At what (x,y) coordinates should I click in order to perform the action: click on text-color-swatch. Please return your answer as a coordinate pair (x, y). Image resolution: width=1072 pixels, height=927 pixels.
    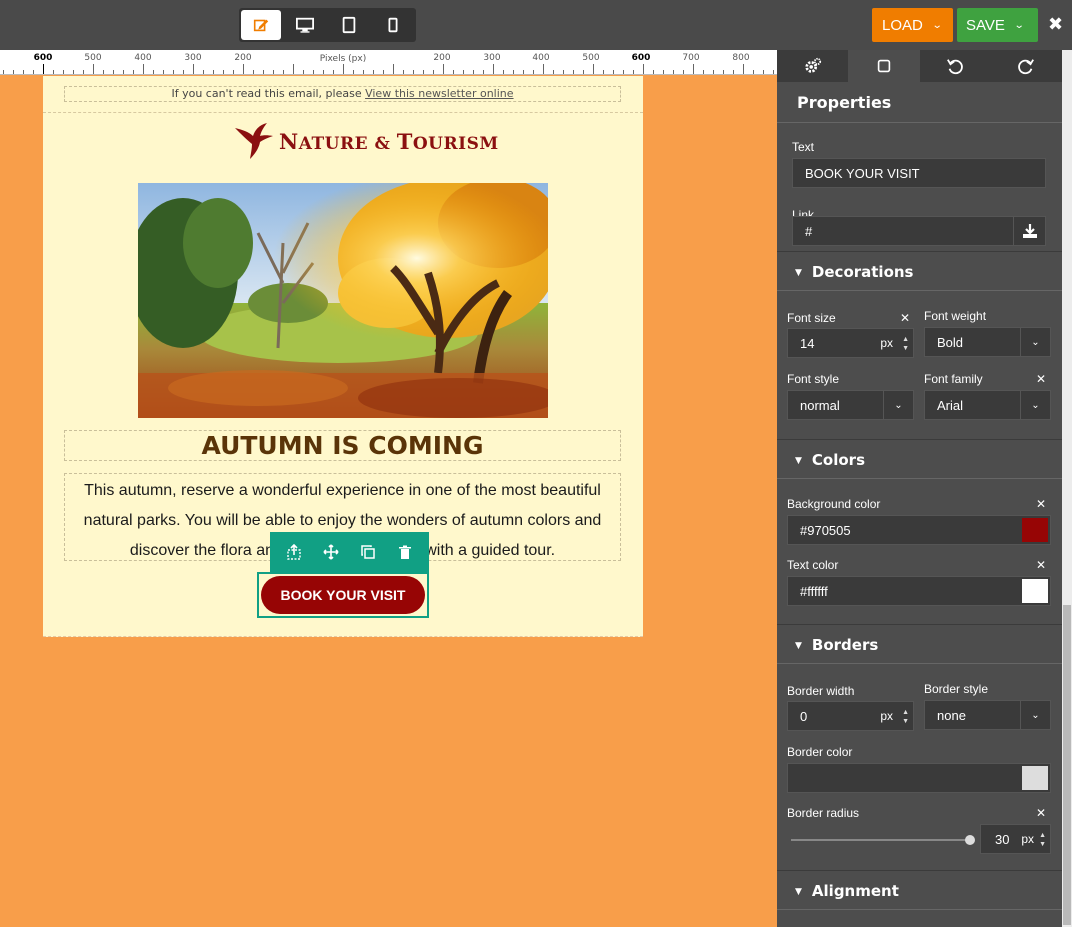
    Looking at the image, I should click on (1035, 591).